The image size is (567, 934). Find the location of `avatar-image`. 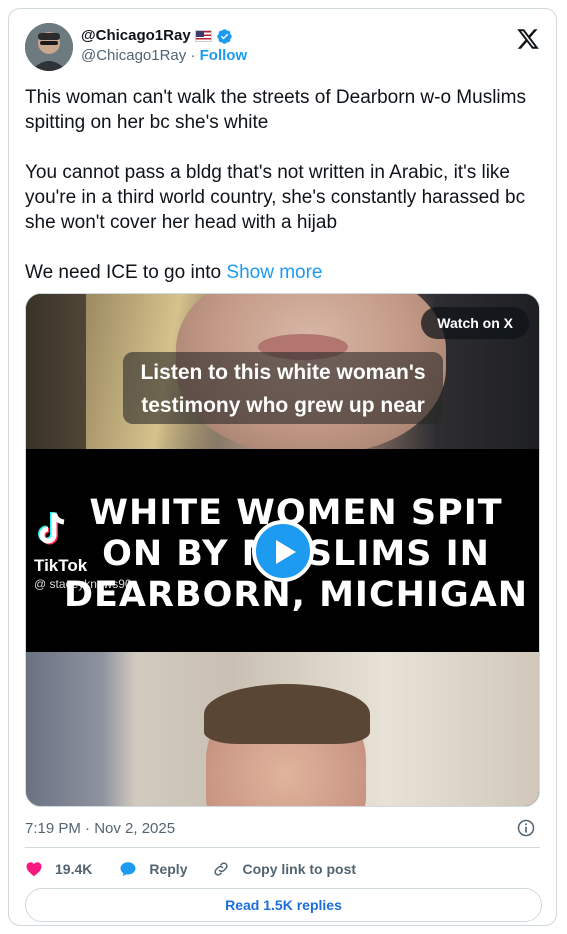

avatar-image is located at coordinates (49, 47).